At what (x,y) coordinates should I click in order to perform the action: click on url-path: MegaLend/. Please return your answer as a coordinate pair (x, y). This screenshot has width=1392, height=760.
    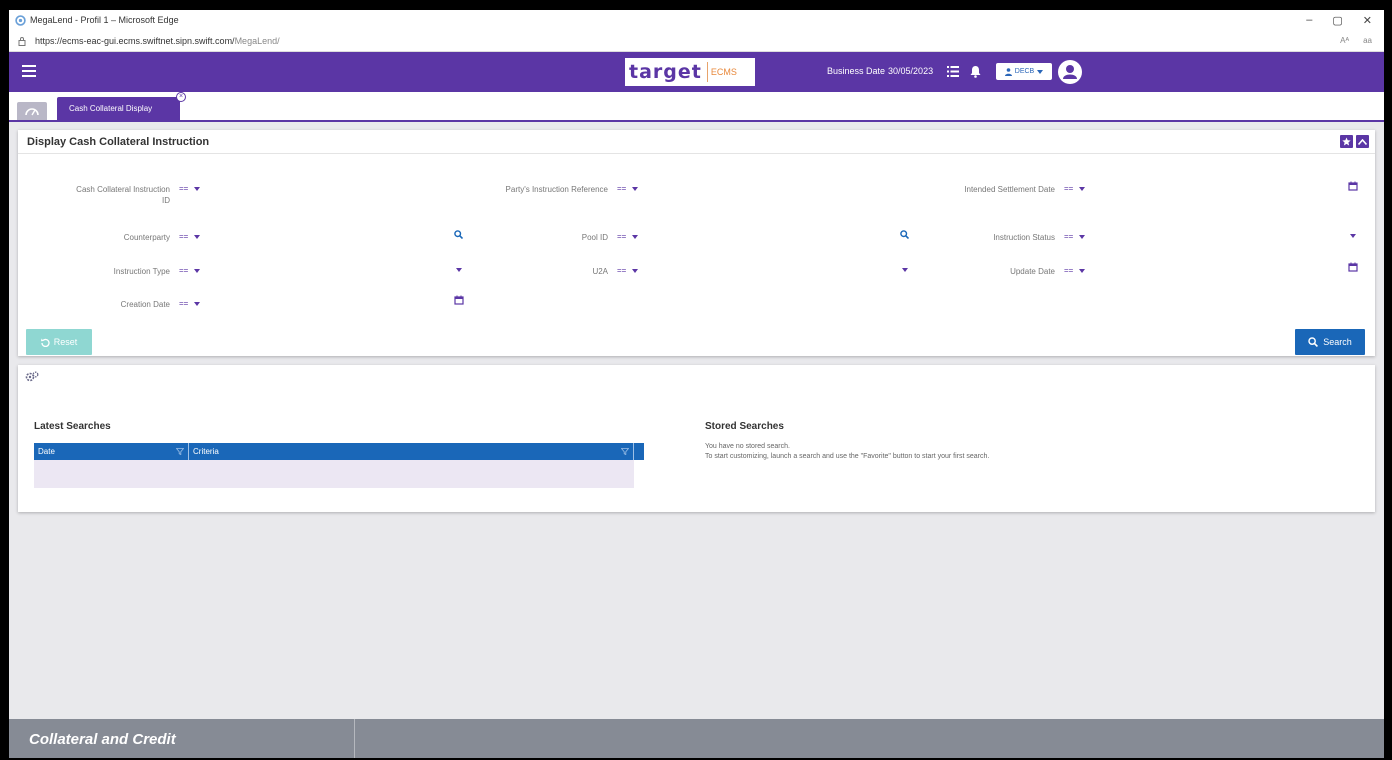
    Looking at the image, I should click on (257, 40).